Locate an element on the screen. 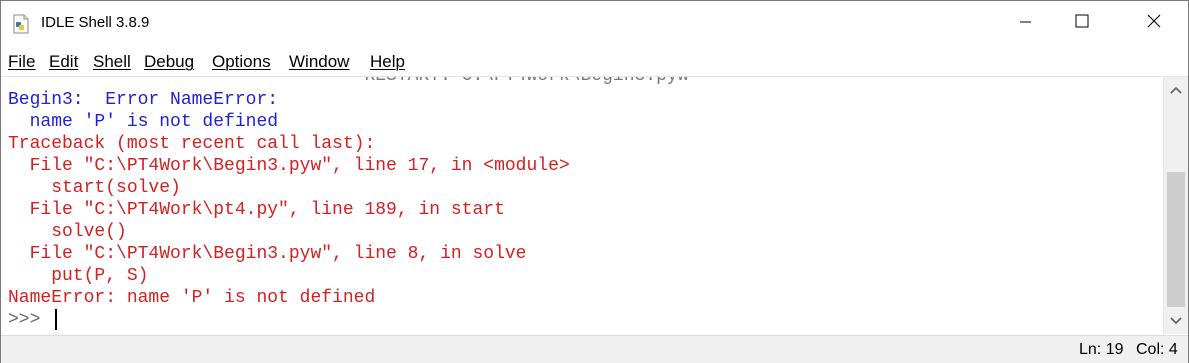 Image resolution: width=1189 pixels, height=363 pixels. window-title: IDLE Shell 3.8.9 is located at coordinates (95, 22).